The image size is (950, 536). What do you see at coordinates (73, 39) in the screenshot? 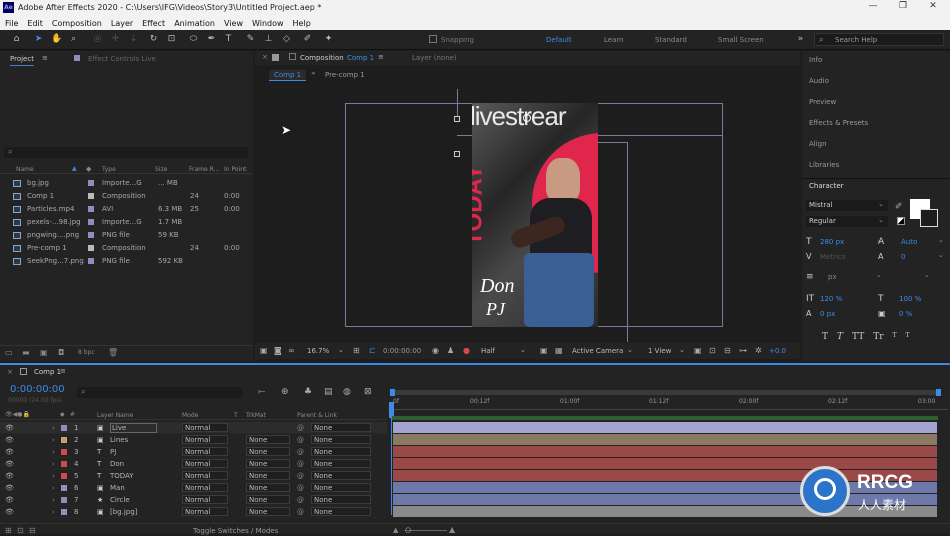
I see `zoom-tool-icon: ⌕` at bounding box center [73, 39].